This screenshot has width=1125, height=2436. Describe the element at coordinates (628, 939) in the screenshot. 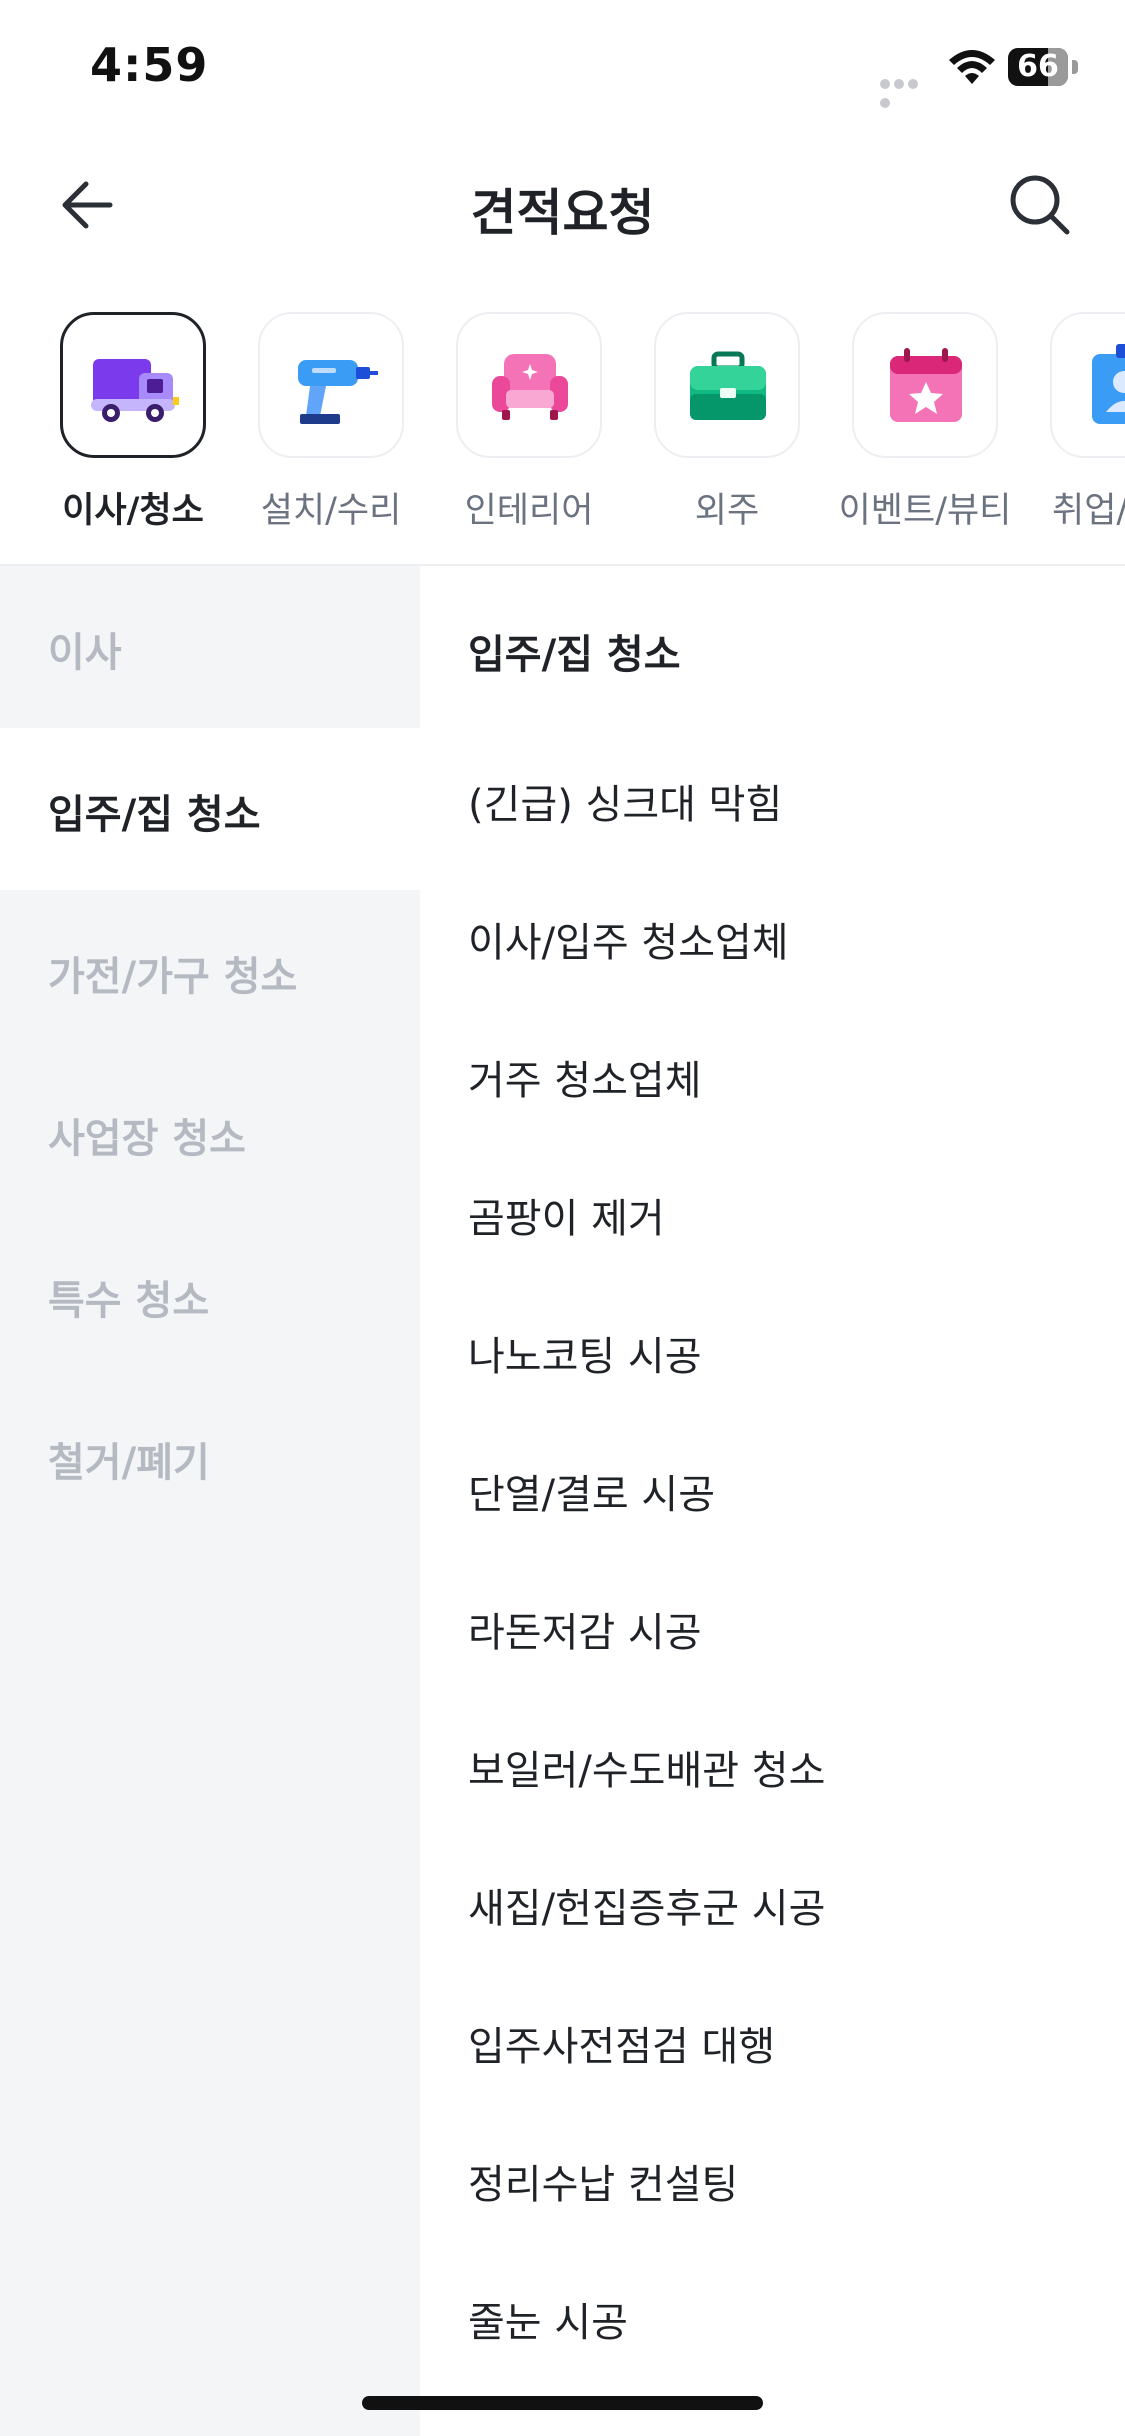

I see `list-item: 이사/입주 청소업체` at that location.